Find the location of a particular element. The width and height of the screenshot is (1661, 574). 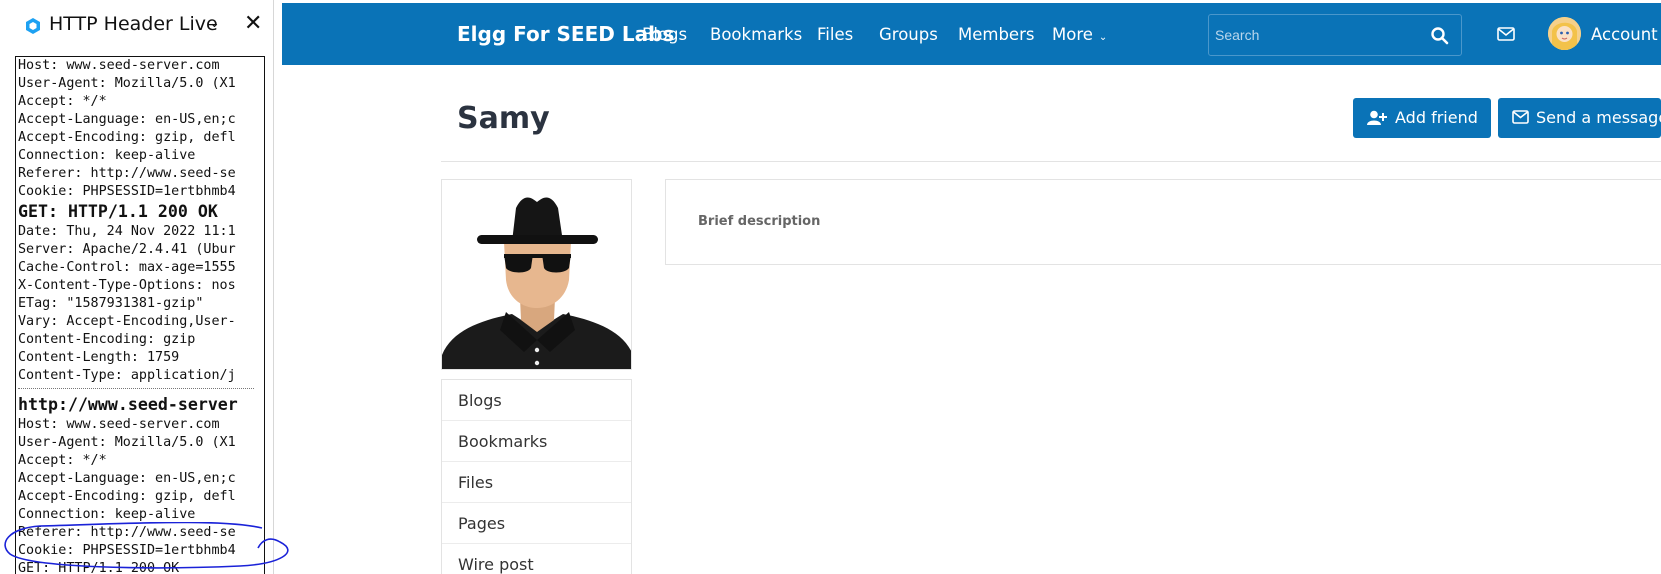

spy-avatar-image is located at coordinates (536, 274).